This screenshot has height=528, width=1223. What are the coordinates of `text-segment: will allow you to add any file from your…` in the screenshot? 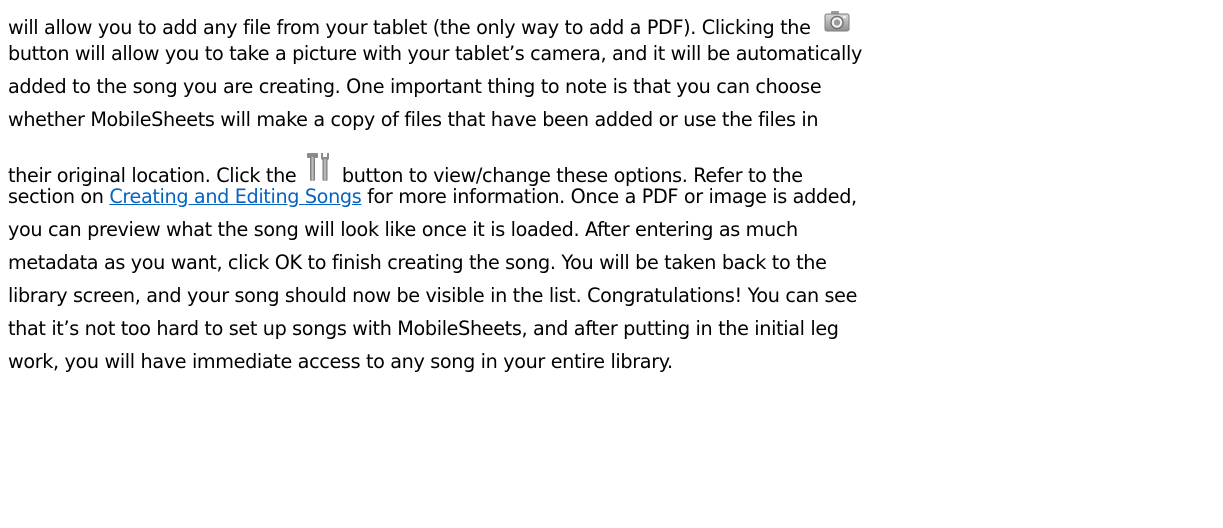 It's located at (409, 27).